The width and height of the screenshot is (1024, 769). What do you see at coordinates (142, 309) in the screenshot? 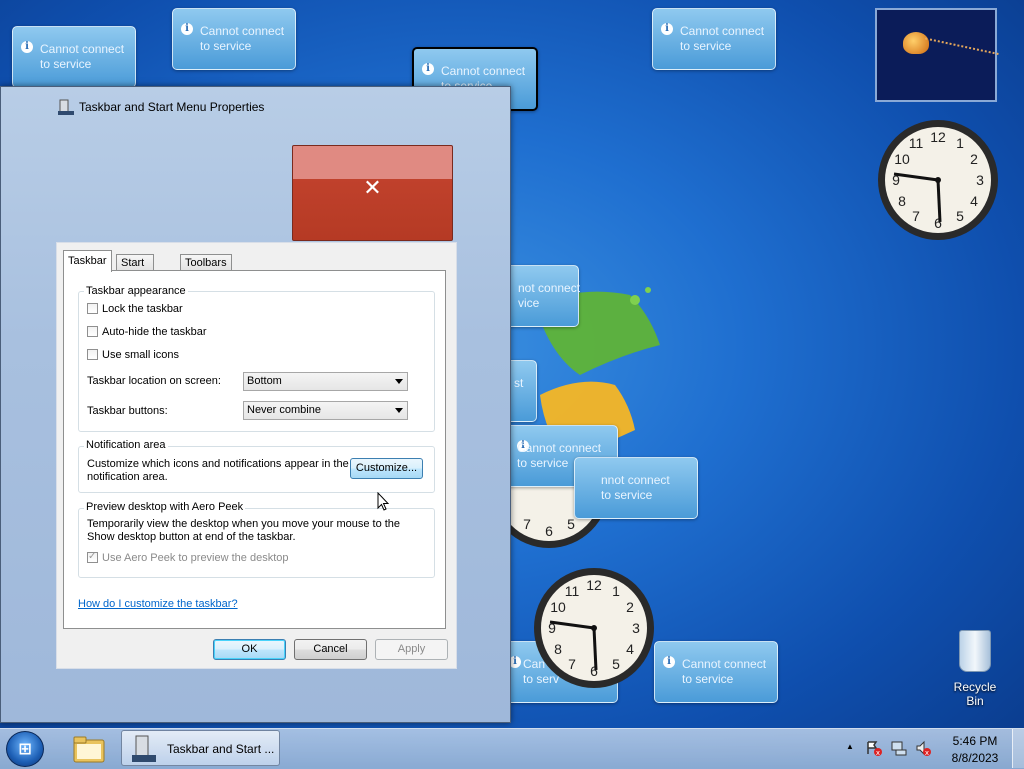
I see `checkbox-label: Lock the taskbar` at bounding box center [142, 309].